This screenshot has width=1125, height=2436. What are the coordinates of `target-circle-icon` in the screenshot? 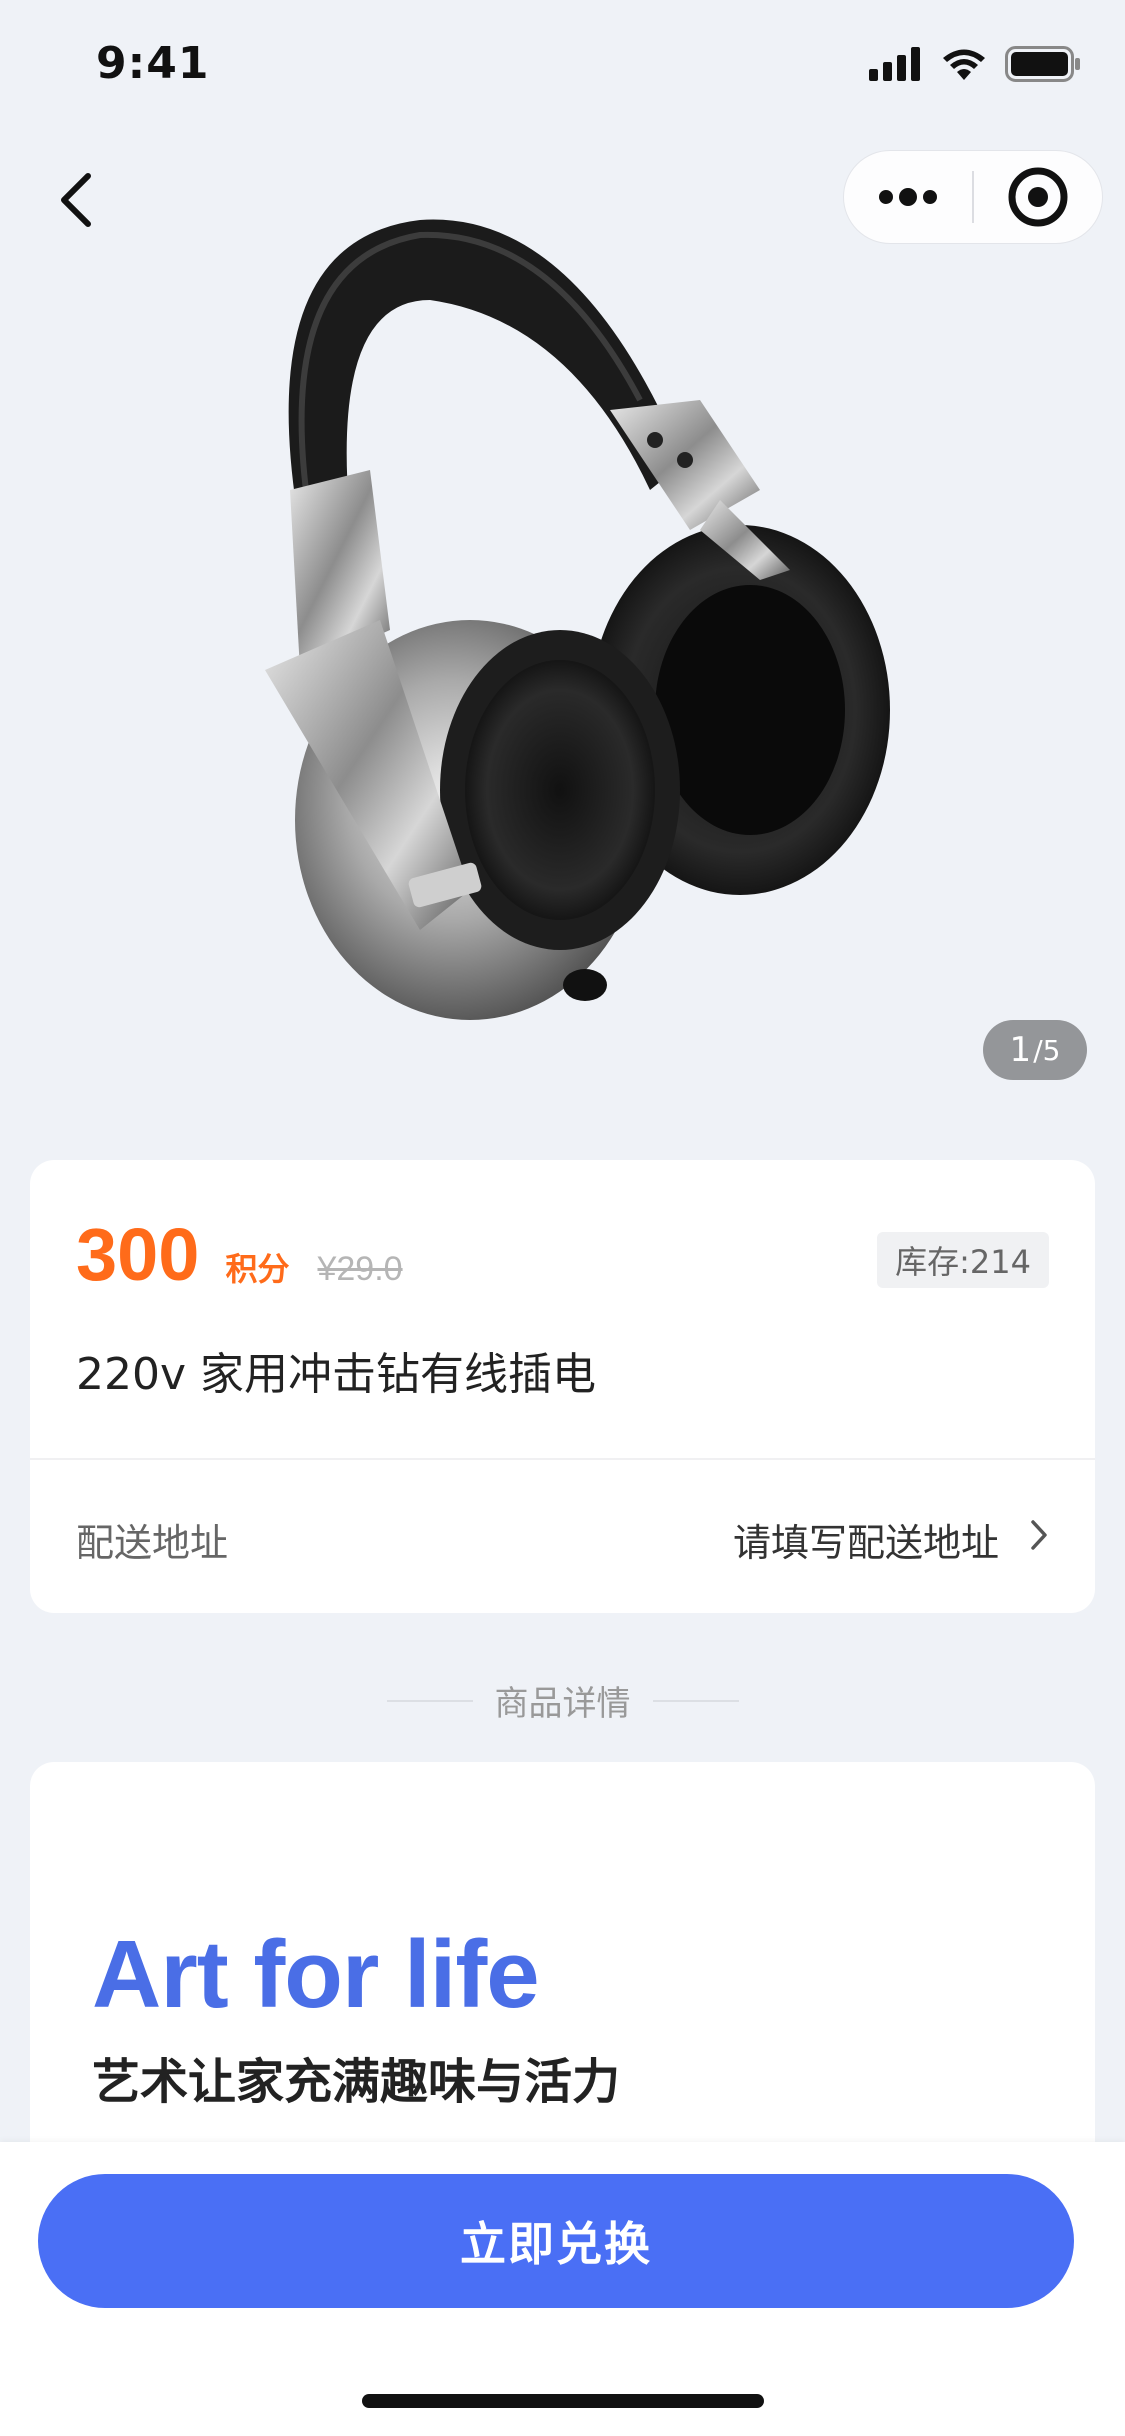 It's located at (1038, 197).